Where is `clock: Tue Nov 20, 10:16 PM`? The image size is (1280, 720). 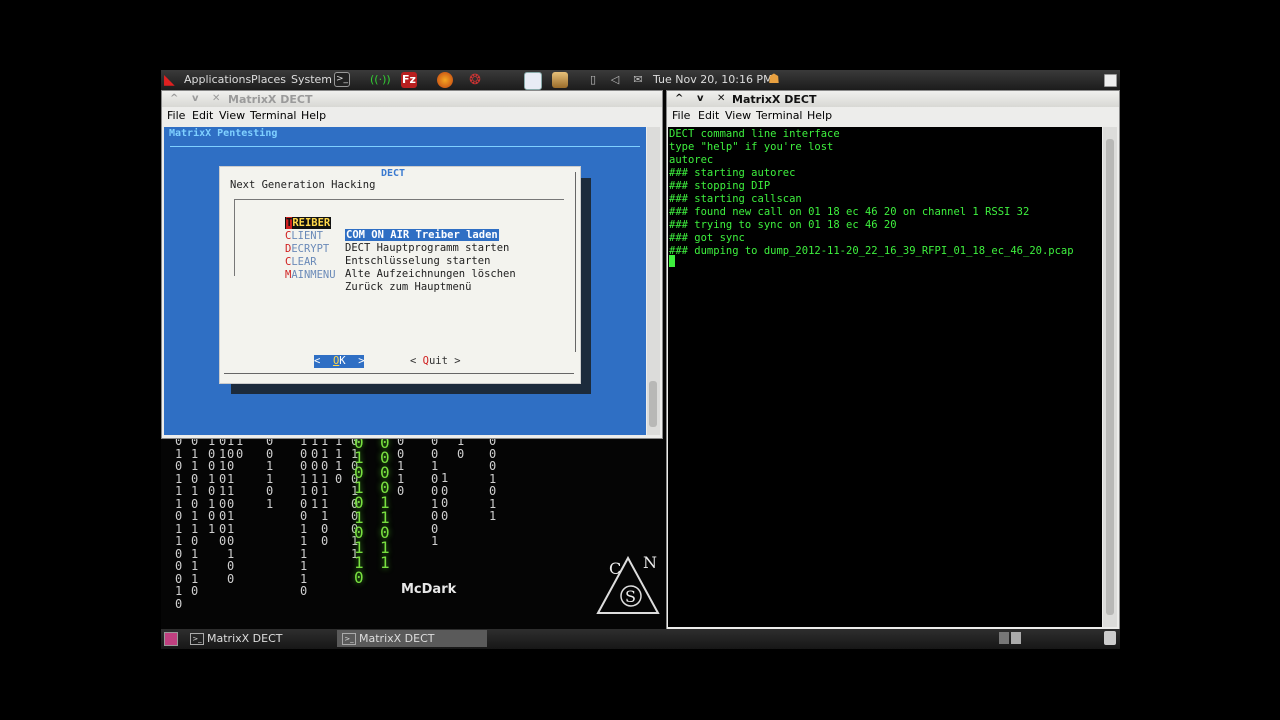
clock: Tue Nov 20, 10:16 PM is located at coordinates (713, 79).